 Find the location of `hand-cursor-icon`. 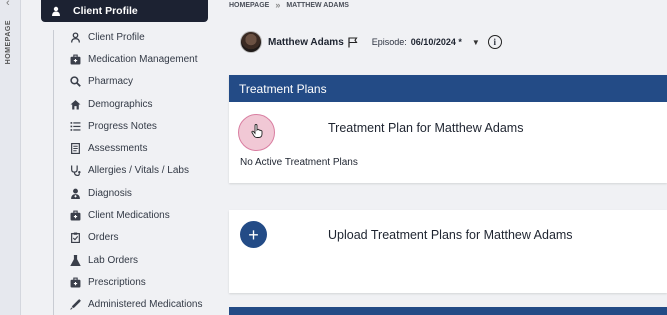

hand-cursor-icon is located at coordinates (256, 132).